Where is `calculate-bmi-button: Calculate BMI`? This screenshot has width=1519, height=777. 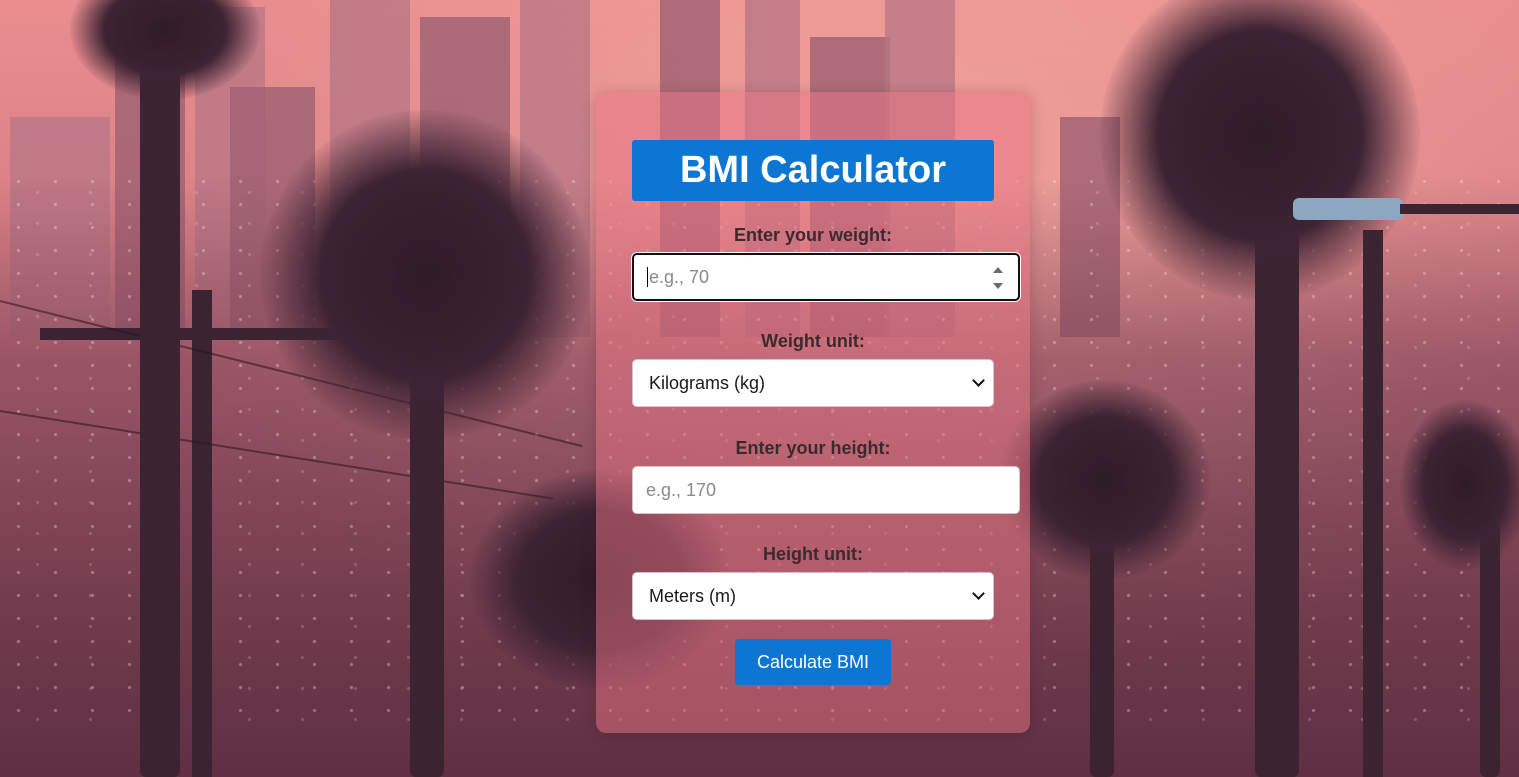 calculate-bmi-button: Calculate BMI is located at coordinates (813, 662).